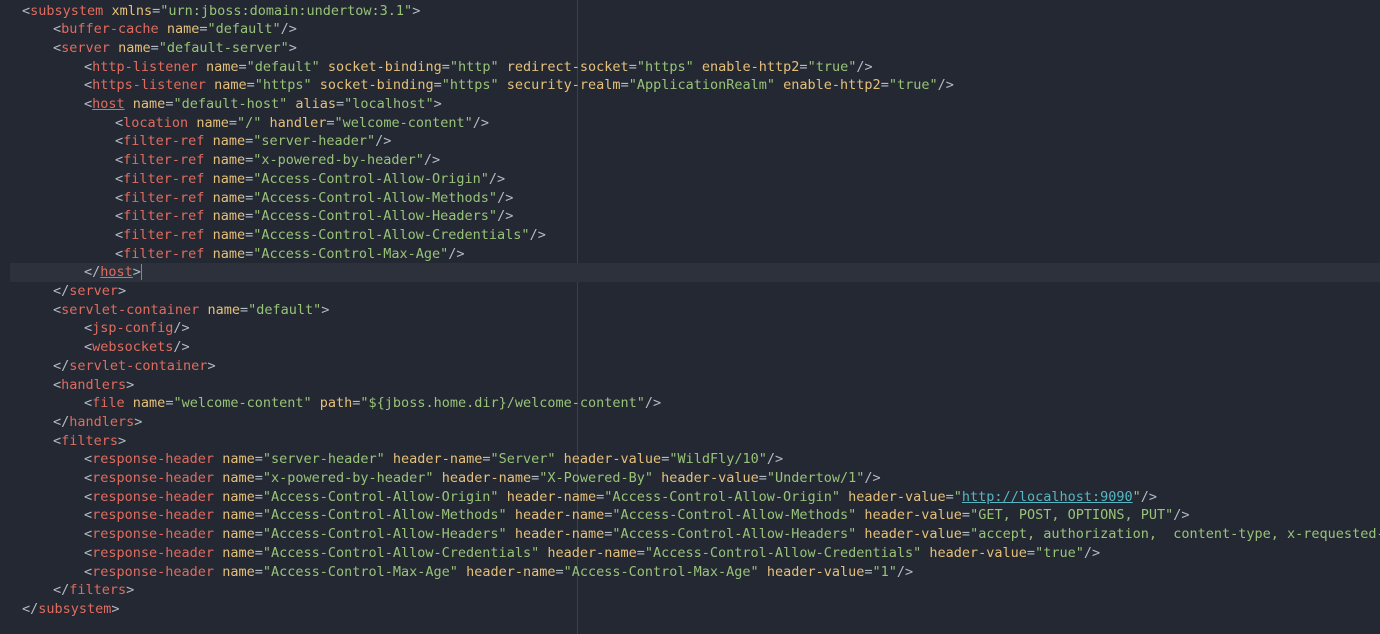 The width and height of the screenshot is (1380, 634). What do you see at coordinates (690, 441) in the screenshot?
I see `code-line: <filters>` at bounding box center [690, 441].